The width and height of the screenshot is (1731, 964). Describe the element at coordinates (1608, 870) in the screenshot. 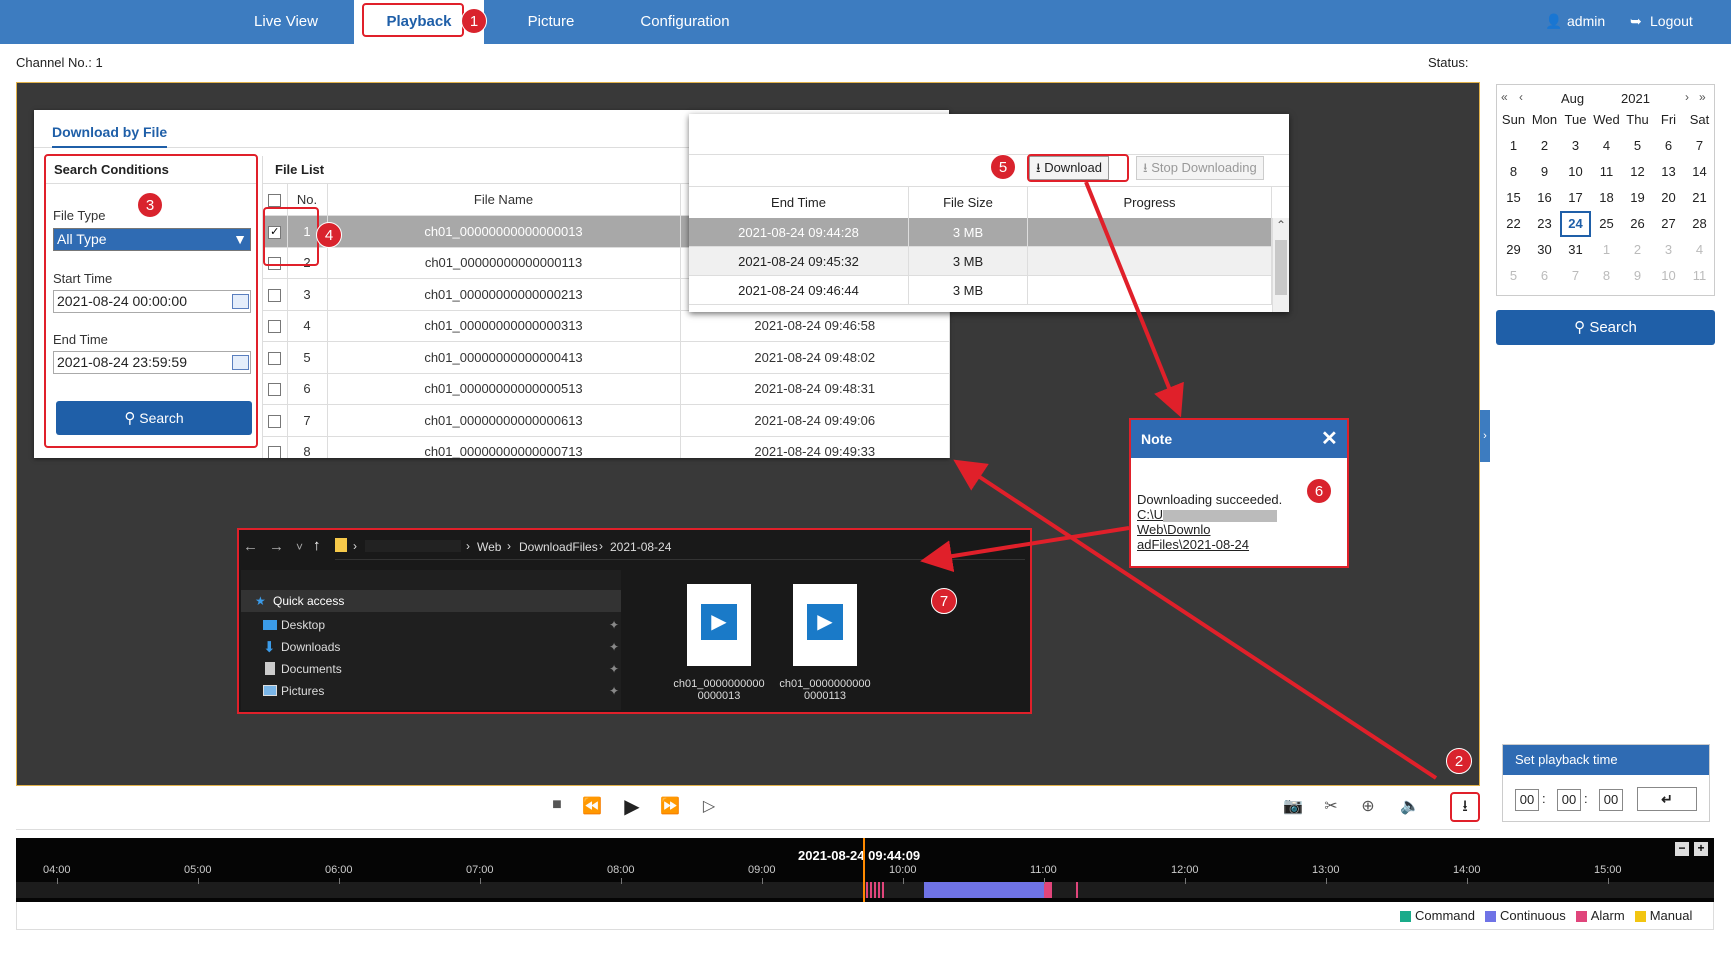

I see `timeline-tick-label: 15:00` at that location.